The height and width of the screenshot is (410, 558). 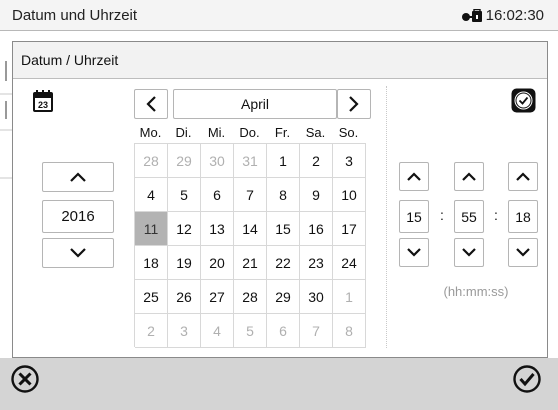 What do you see at coordinates (150, 132) in the screenshot?
I see `weekday-label: Mo.` at bounding box center [150, 132].